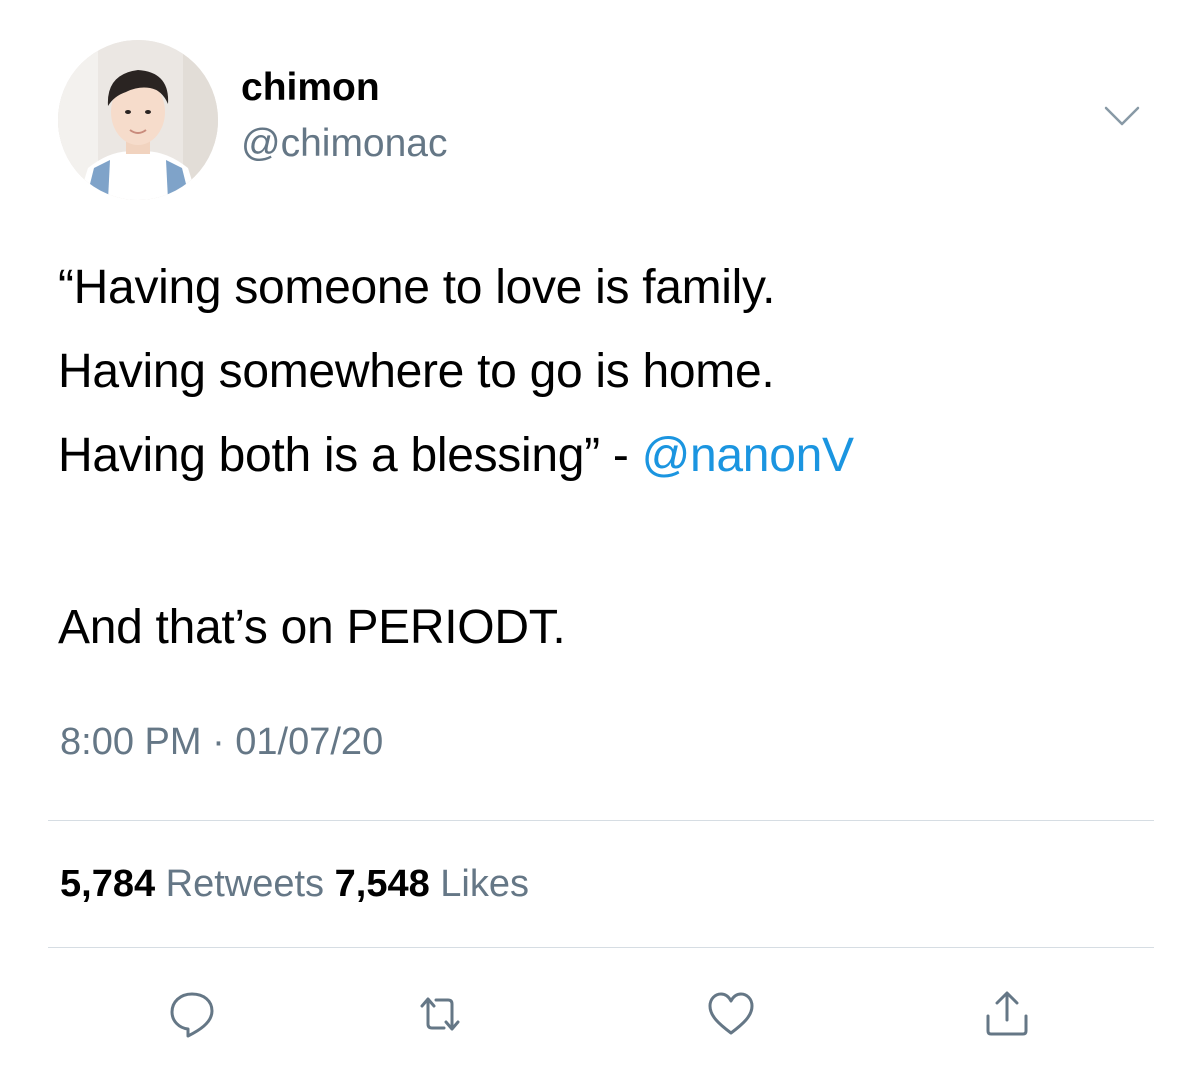  Describe the element at coordinates (350, 455) in the screenshot. I see `tweet-text-segment: Having both is a blessing” -` at that location.